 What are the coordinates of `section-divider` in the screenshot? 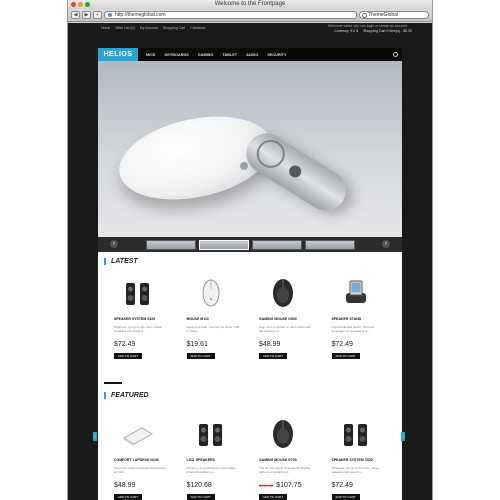 It's located at (113, 383).